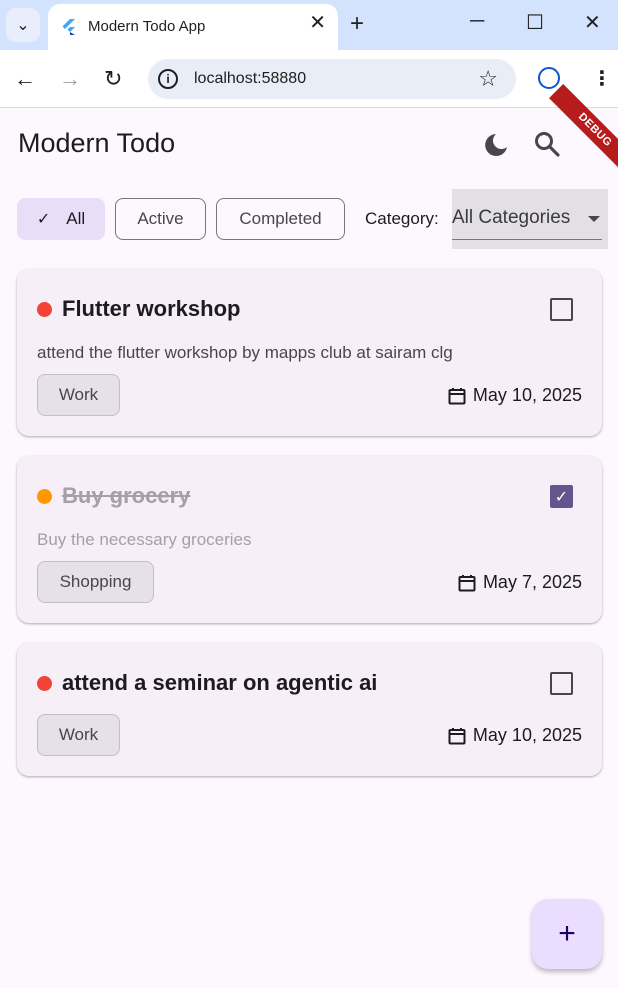 This screenshot has width=618, height=988. What do you see at coordinates (602, 78) in the screenshot?
I see `browser-menu-icon: ⋮` at bounding box center [602, 78].